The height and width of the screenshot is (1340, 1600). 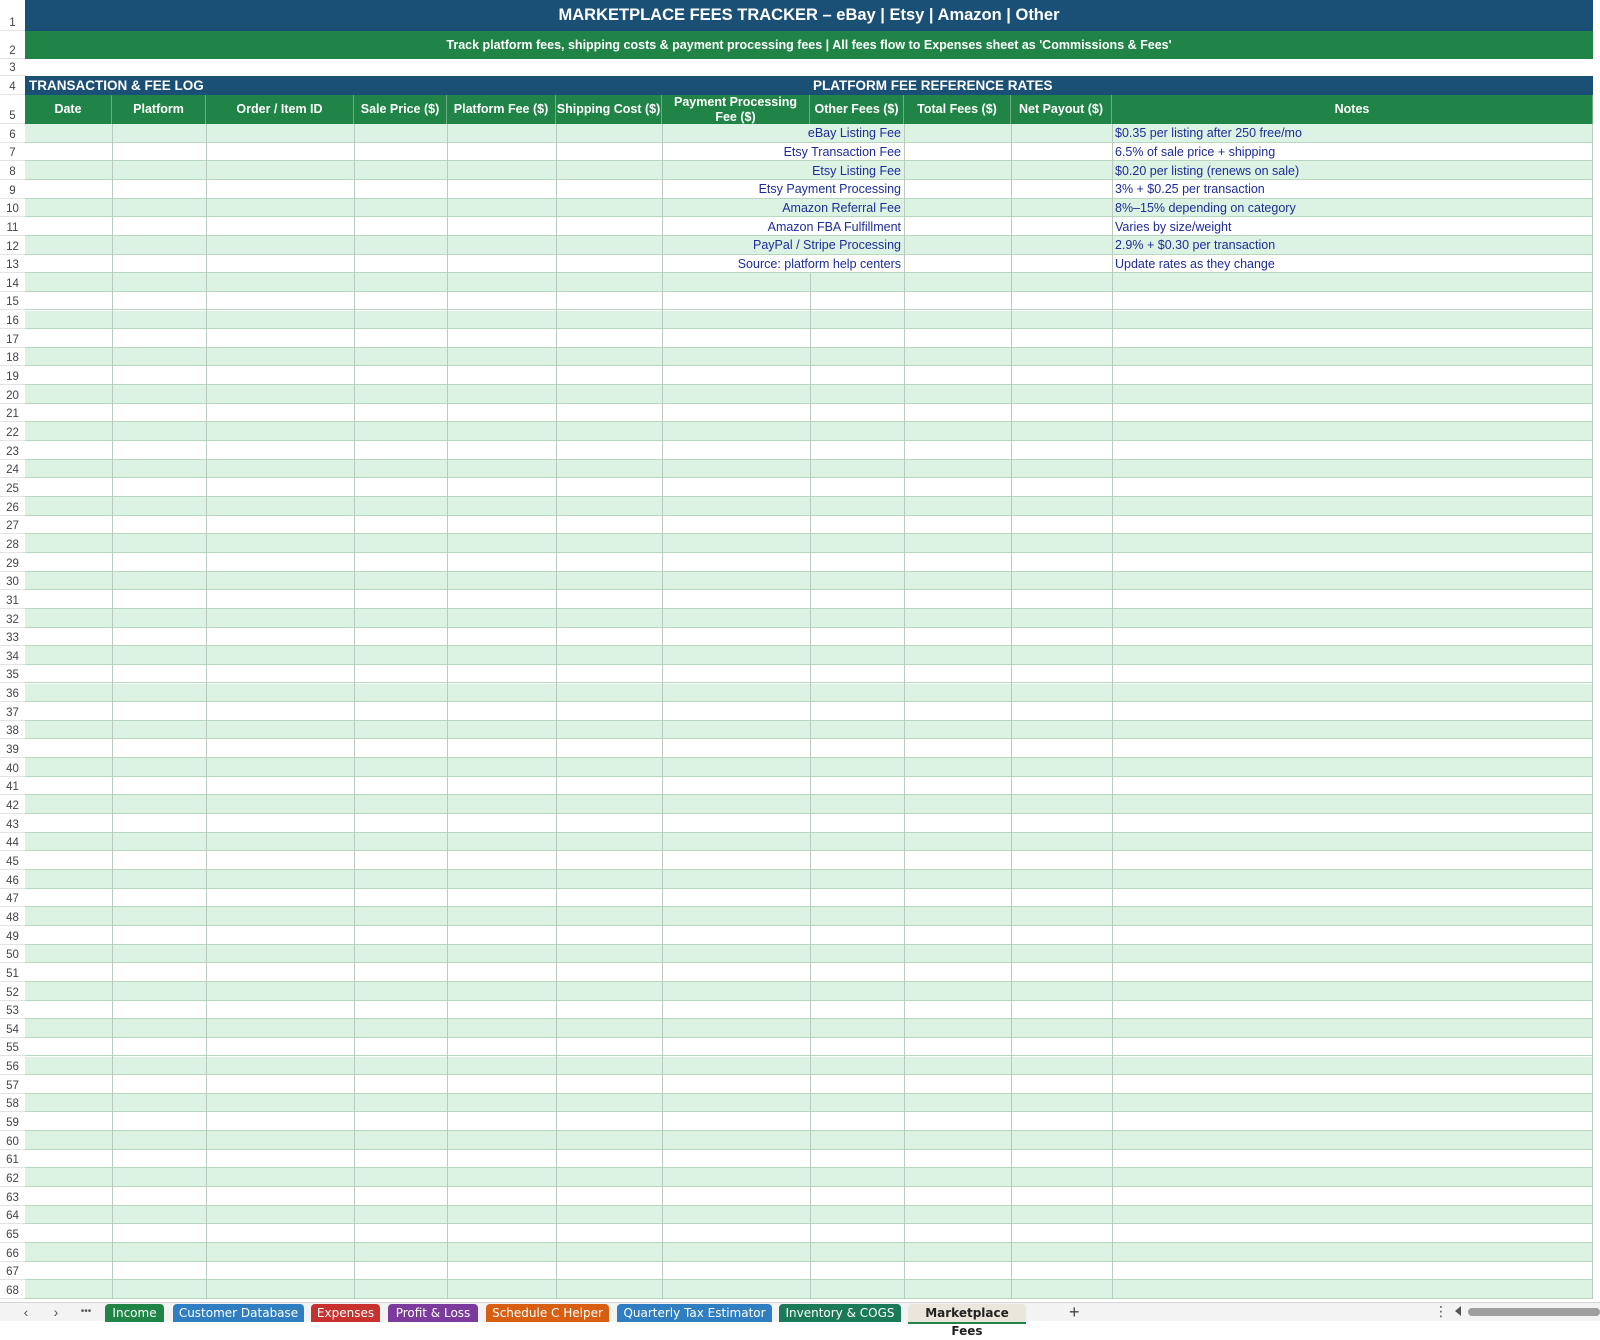 What do you see at coordinates (12, 637) in the screenshot?
I see `row-number: 33` at bounding box center [12, 637].